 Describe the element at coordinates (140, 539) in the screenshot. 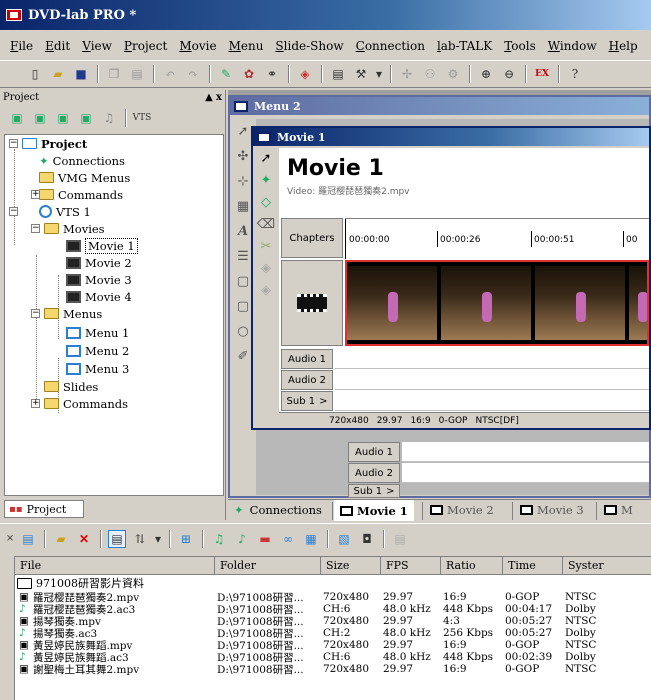

I see `sort-icon: ⇅` at that location.